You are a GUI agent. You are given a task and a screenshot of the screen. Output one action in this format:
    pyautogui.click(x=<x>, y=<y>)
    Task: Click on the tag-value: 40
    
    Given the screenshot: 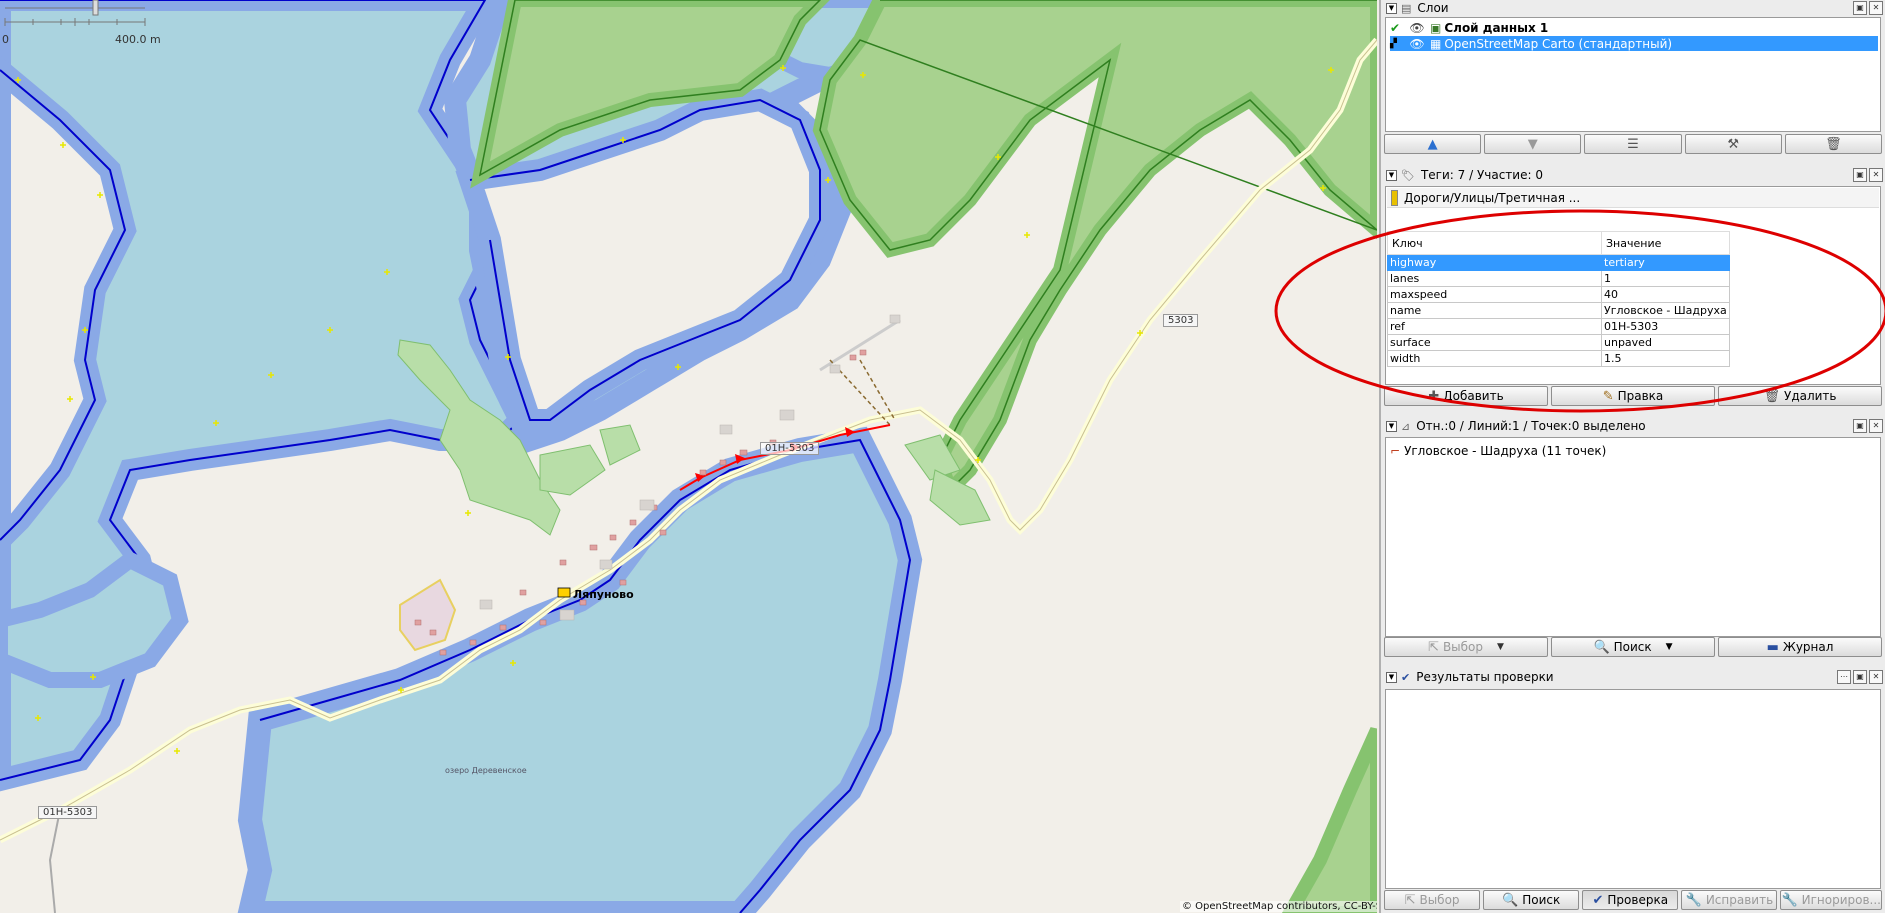 What is the action you would take?
    pyautogui.click(x=1665, y=294)
    